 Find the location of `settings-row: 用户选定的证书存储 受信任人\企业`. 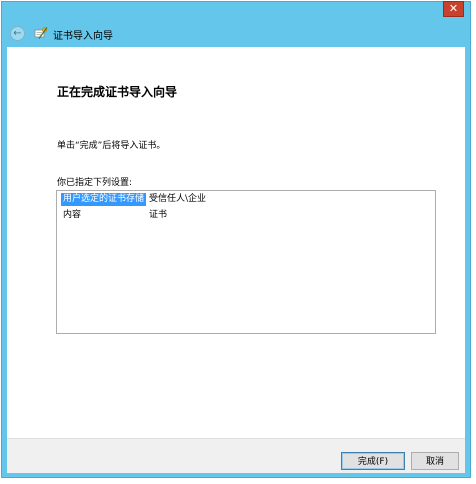

settings-row: 用户选定的证书存储 受信任人\企业 is located at coordinates (244, 199).